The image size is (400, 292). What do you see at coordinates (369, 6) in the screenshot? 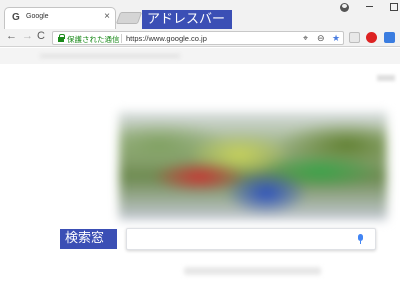
I see `minimize-button` at bounding box center [369, 6].